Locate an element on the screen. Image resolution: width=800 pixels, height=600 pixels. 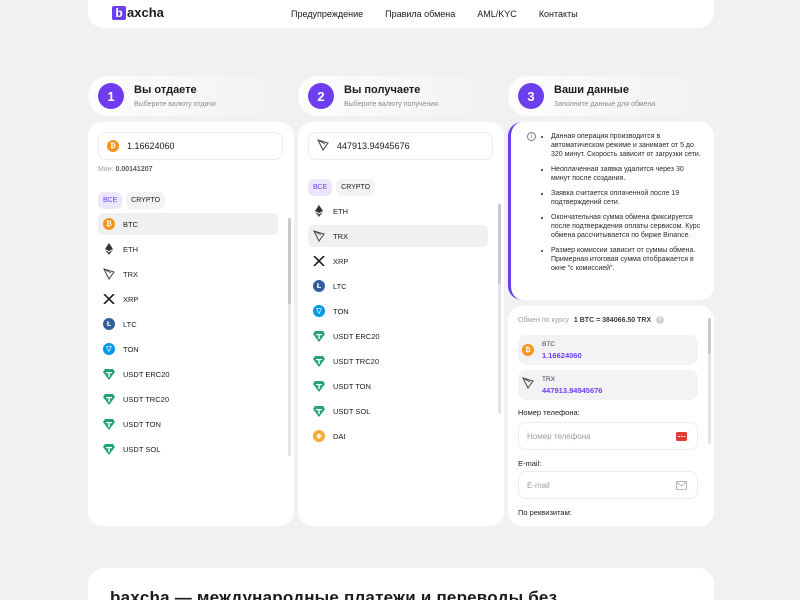
receive-list-scroll-thumb is located at coordinates (499, 244).